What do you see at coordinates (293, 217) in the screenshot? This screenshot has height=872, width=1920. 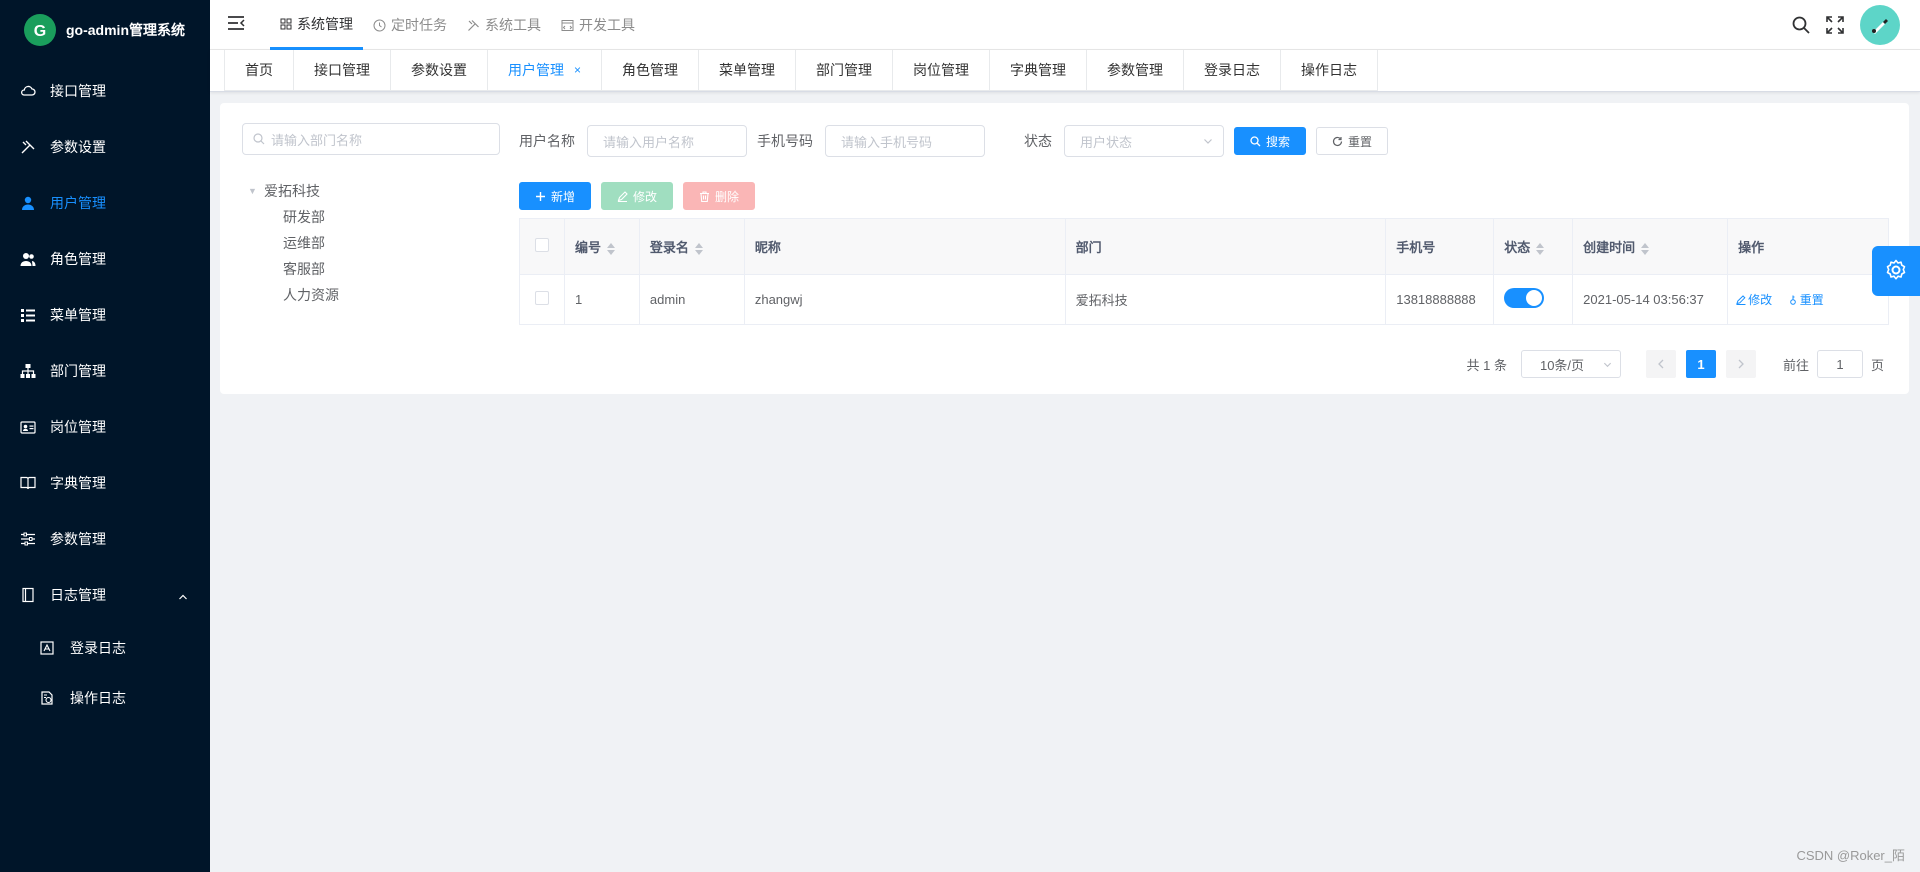 I see `tree-node-child: 研发部` at bounding box center [293, 217].